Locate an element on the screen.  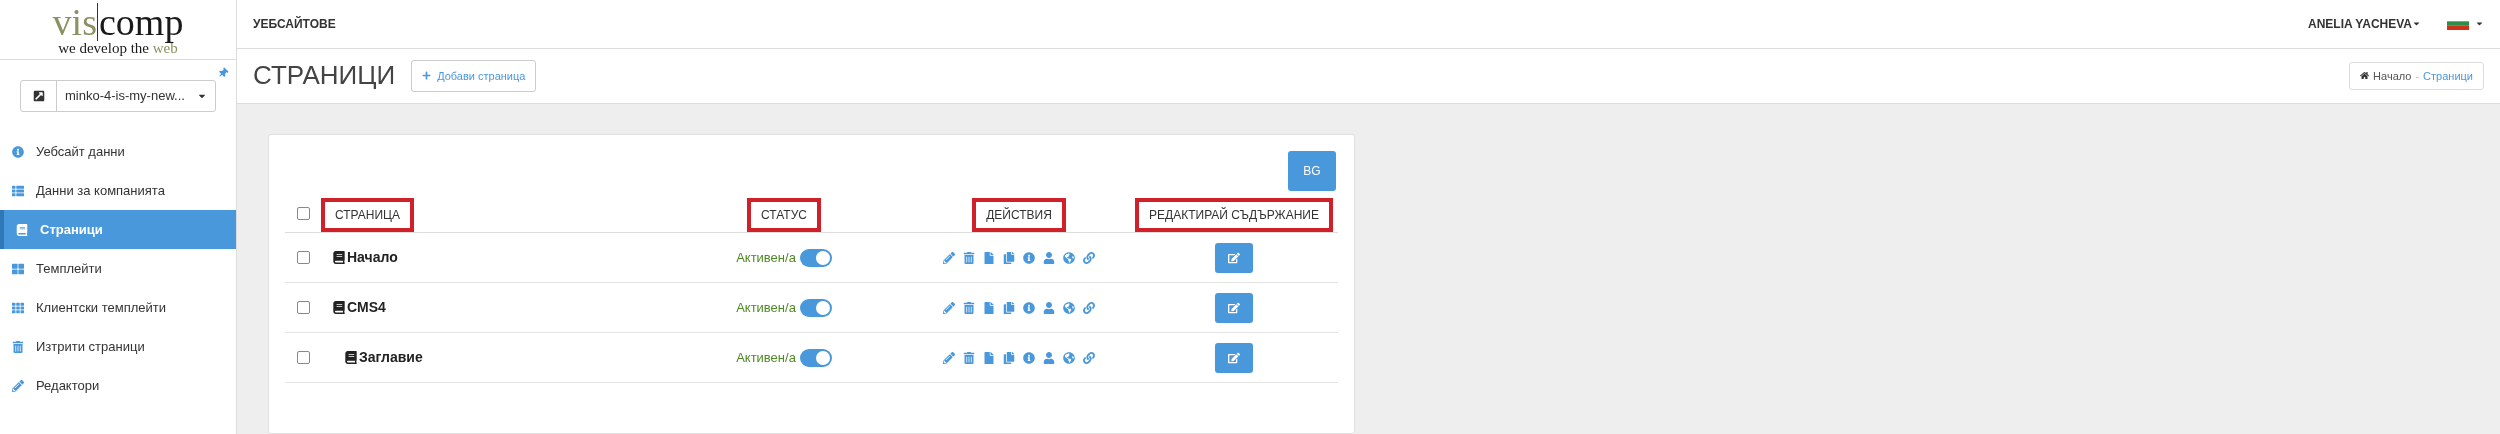
sidebar-item: Данни за компанията is located at coordinates (118, 190).